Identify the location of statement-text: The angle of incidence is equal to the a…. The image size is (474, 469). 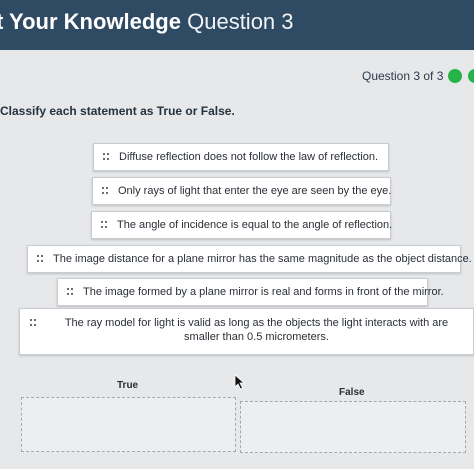
(255, 225).